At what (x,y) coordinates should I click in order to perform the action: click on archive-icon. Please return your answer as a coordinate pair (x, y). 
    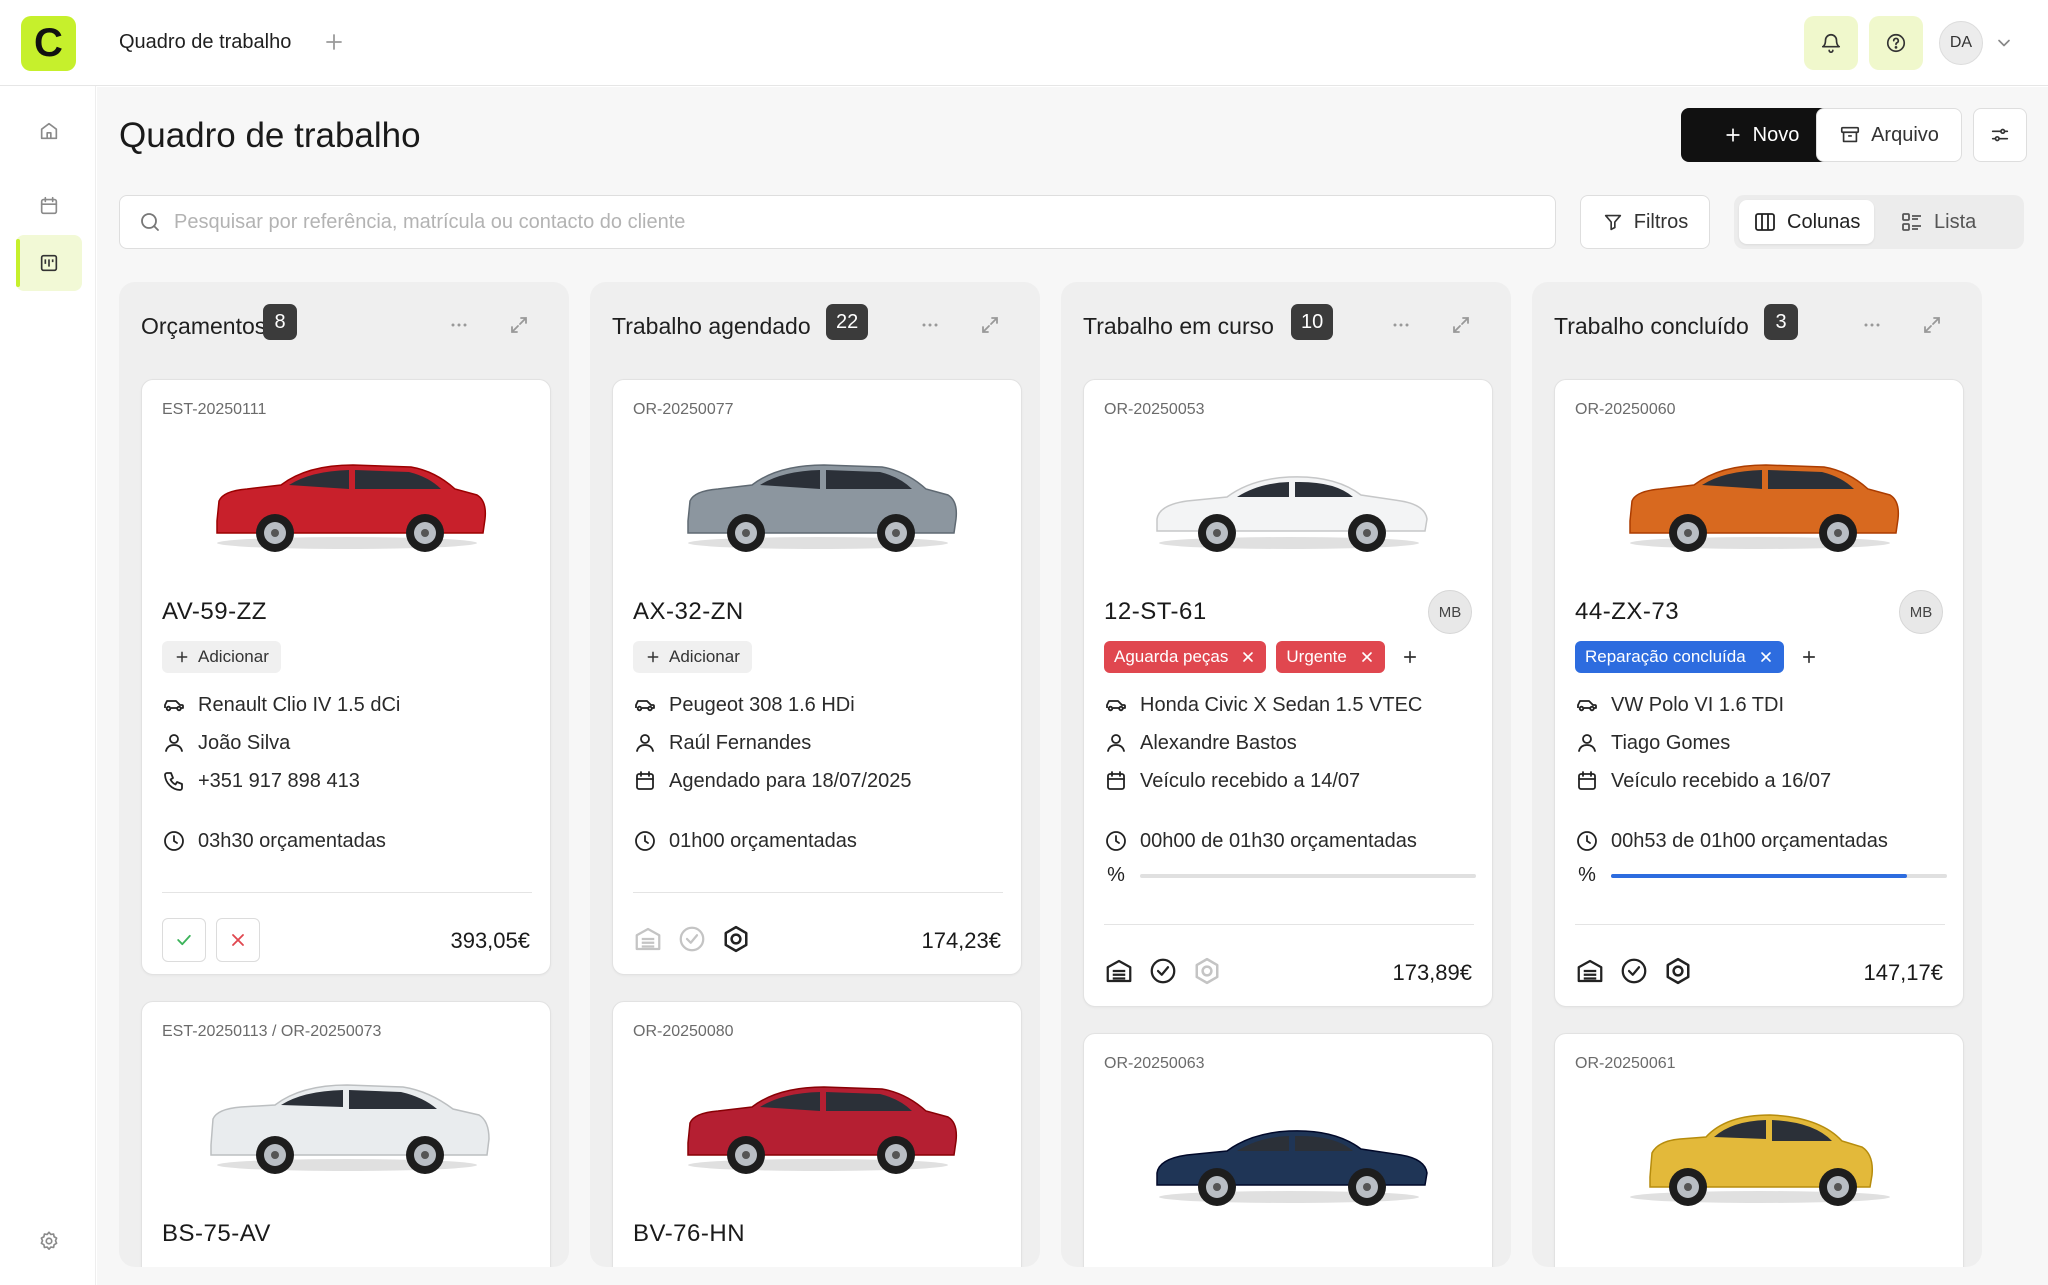
    Looking at the image, I should click on (1850, 135).